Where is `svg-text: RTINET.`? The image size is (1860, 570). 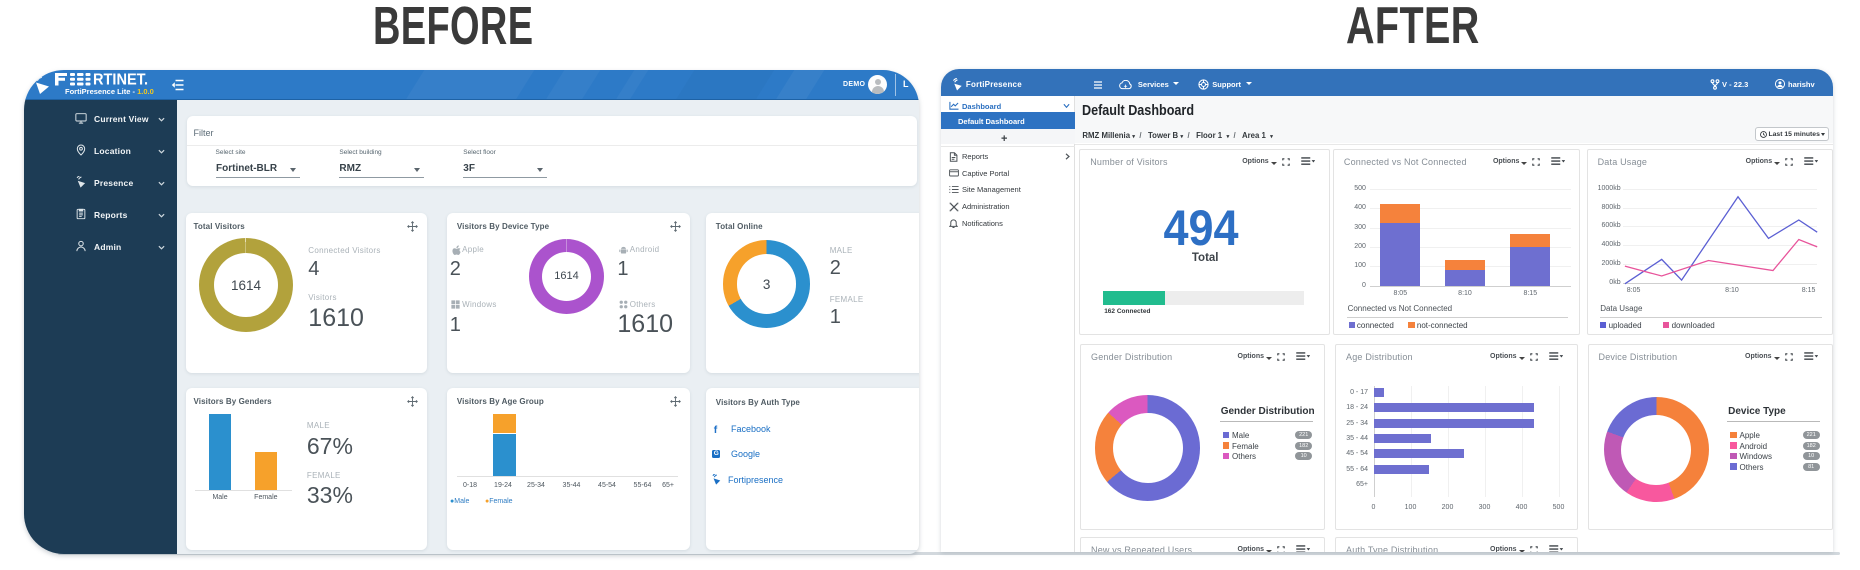 svg-text: RTINET. is located at coordinates (120, 79).